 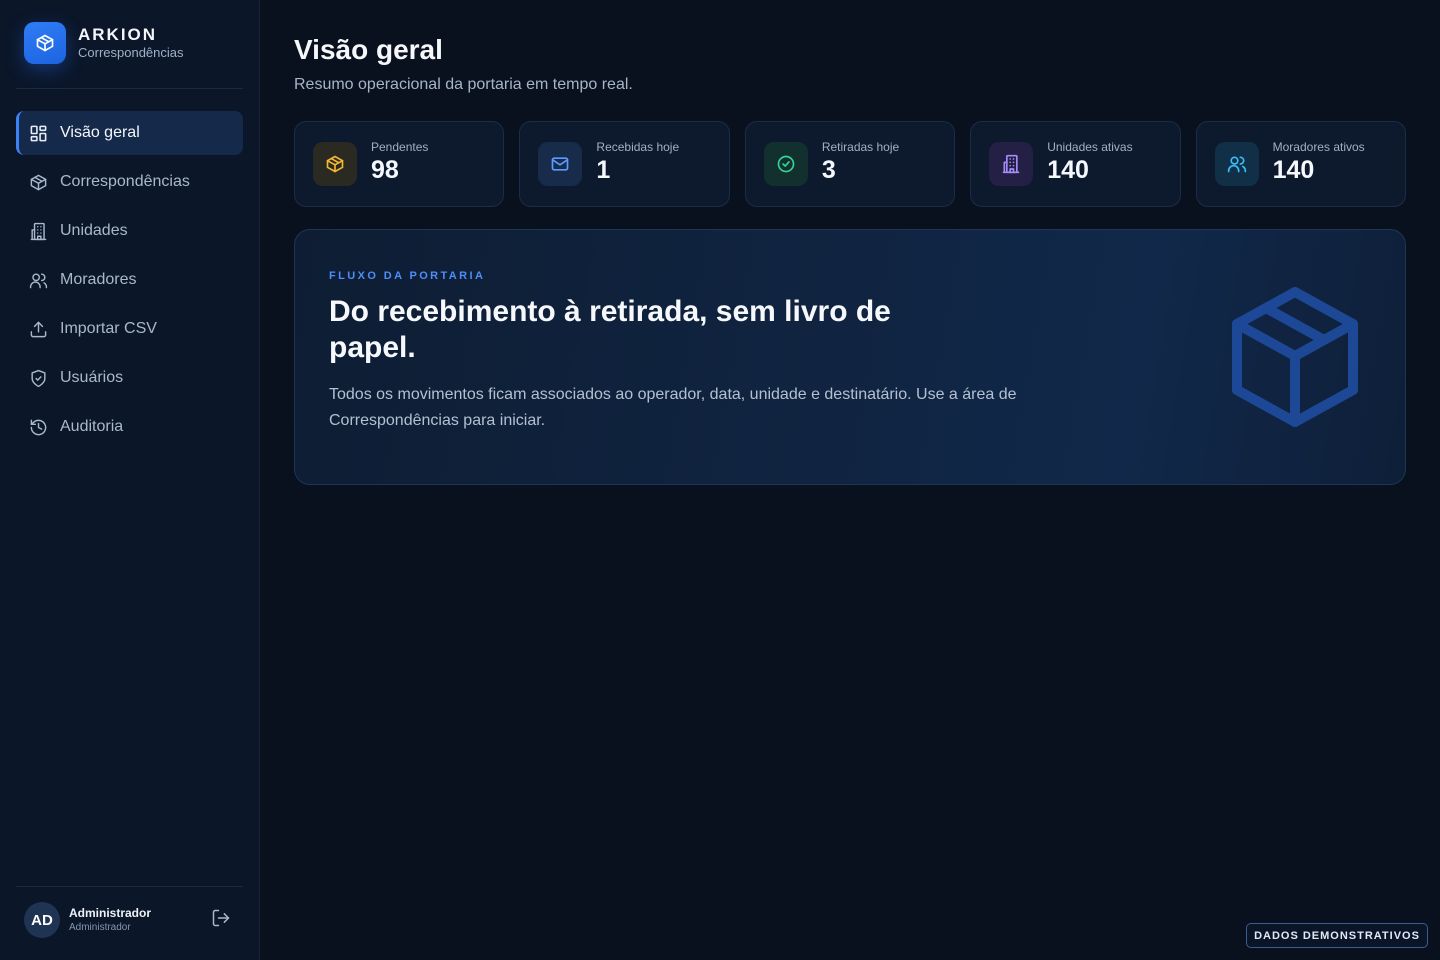 I want to click on logout-icon, so click(x=221, y=920).